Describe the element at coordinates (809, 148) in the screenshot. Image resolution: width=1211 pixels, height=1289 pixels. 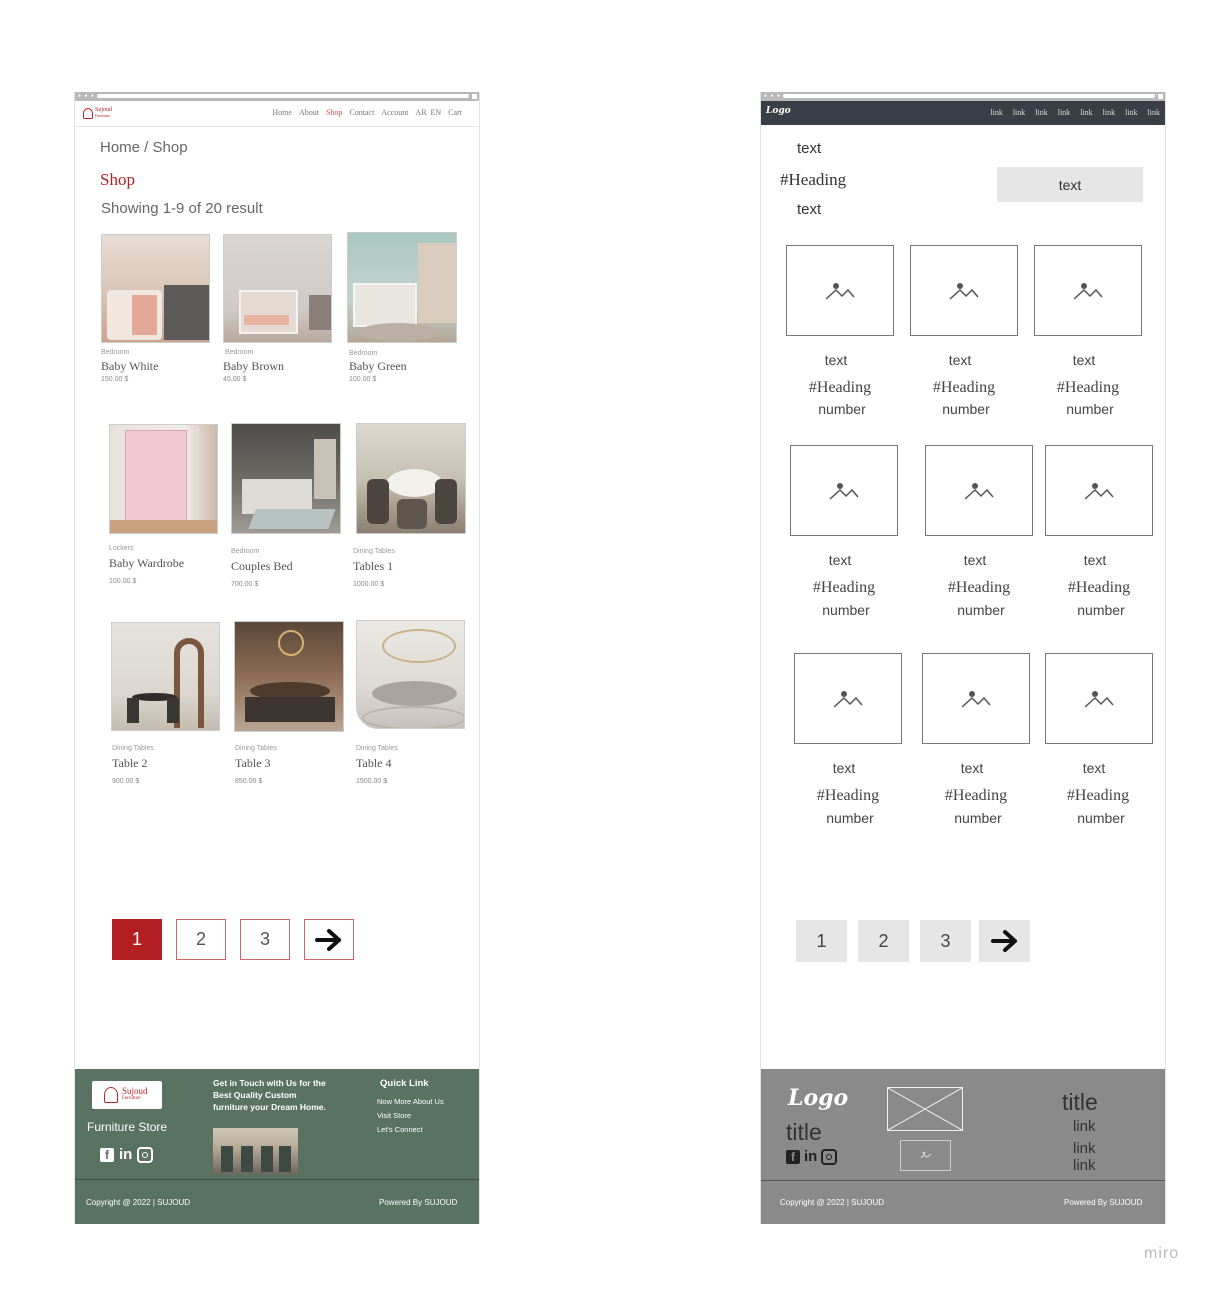
I see `wire-breadcrumb: text` at that location.